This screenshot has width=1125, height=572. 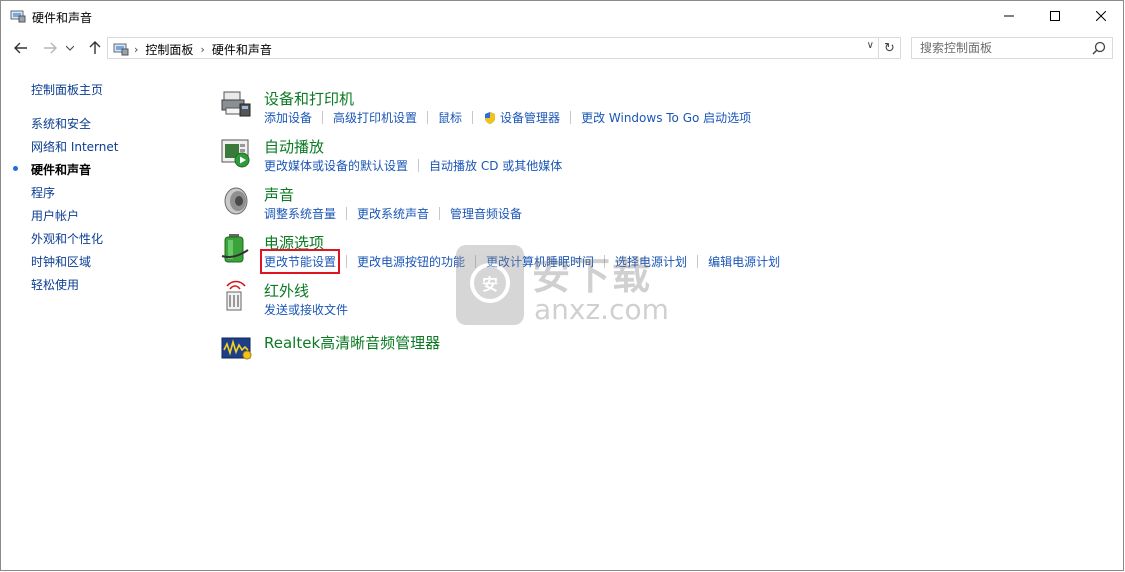 What do you see at coordinates (236, 295) in the screenshot?
I see `infrared-icon` at bounding box center [236, 295].